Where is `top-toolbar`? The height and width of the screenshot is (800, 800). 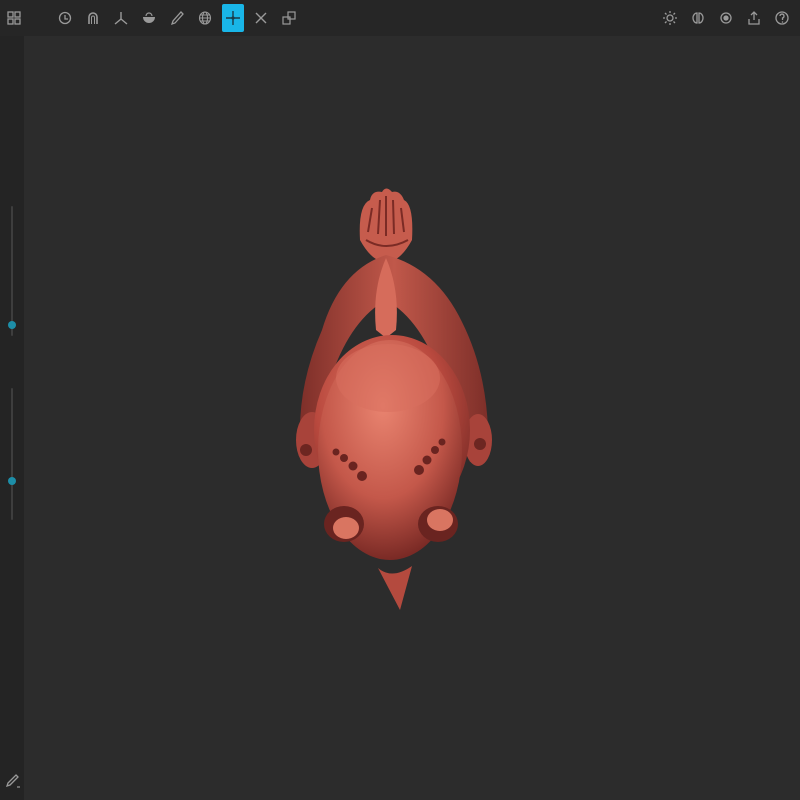
top-toolbar is located at coordinates (400, 18).